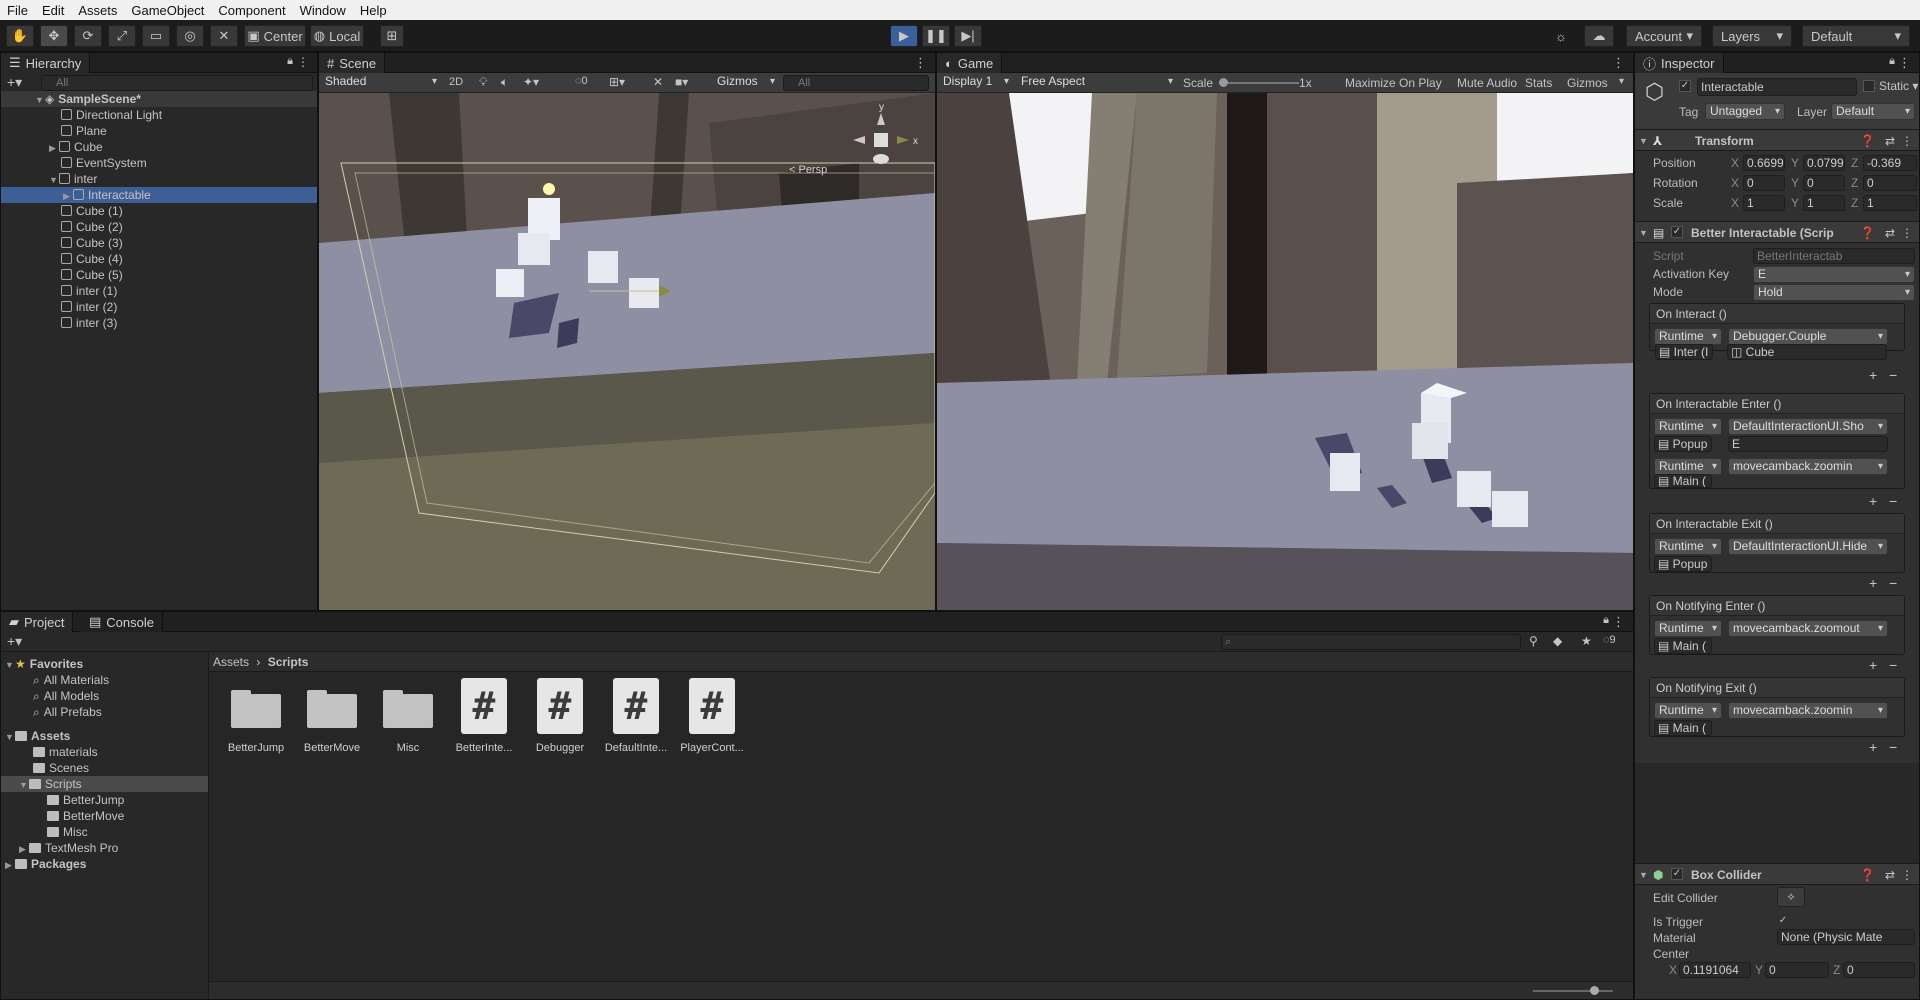  I want to click on list-item: inter (3), so click(159, 323).